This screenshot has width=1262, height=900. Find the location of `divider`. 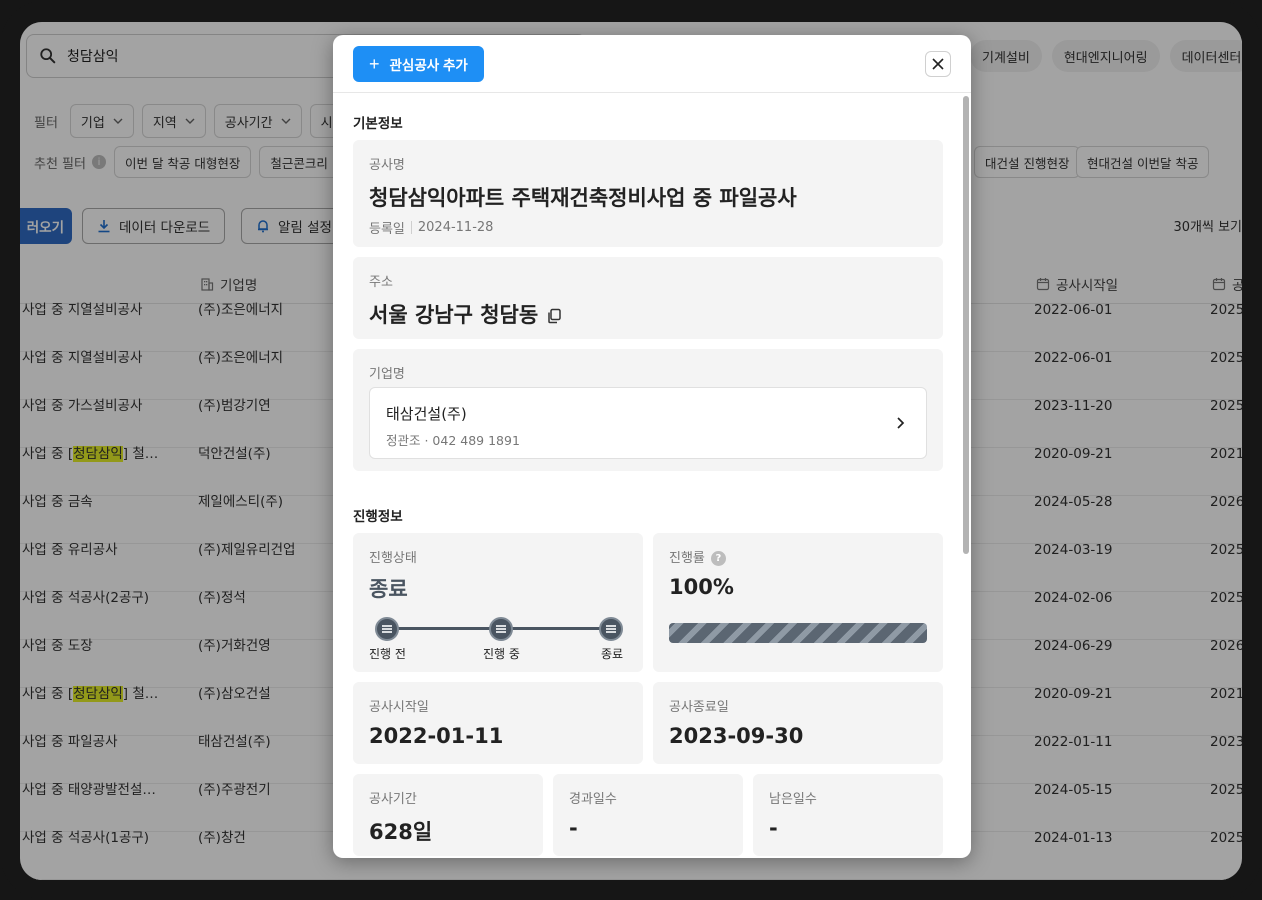

divider is located at coordinates (411, 227).